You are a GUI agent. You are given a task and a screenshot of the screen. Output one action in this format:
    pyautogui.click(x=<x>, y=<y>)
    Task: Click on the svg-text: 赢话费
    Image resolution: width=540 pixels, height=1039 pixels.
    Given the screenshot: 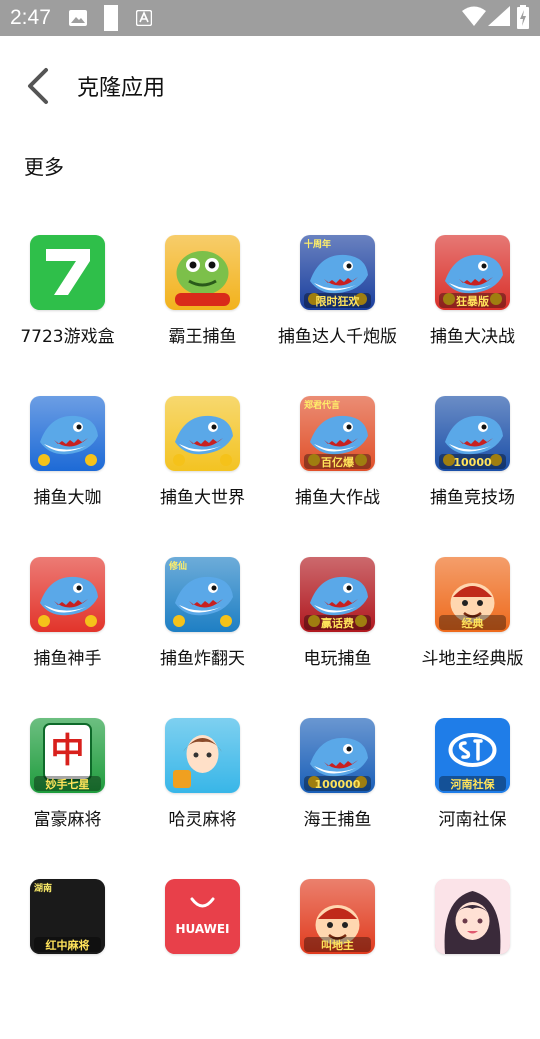 What is the action you would take?
    pyautogui.click(x=337, y=623)
    